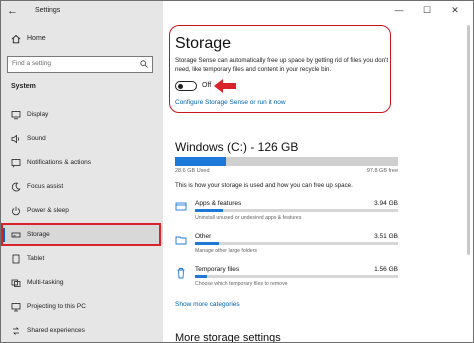 This screenshot has width=474, height=343. Describe the element at coordinates (218, 203) in the screenshot. I see `category-name: Apps & features` at that location.